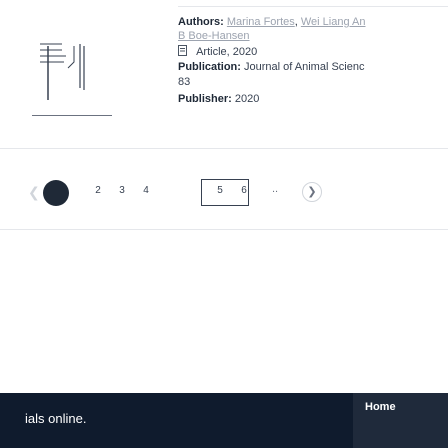 The height and width of the screenshot is (448, 448). What do you see at coordinates (400, 420) in the screenshot?
I see `home-nav: Home` at bounding box center [400, 420].